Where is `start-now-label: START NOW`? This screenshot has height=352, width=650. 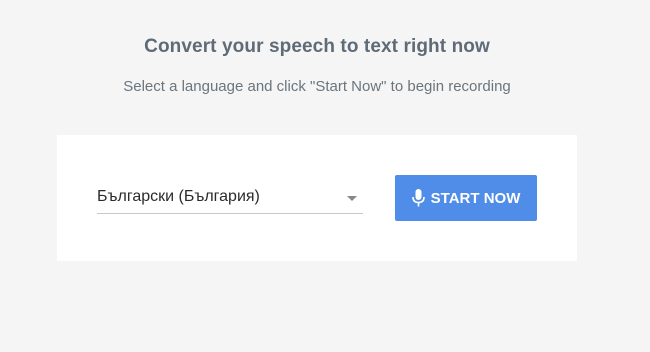
start-now-label: START NOW is located at coordinates (475, 198).